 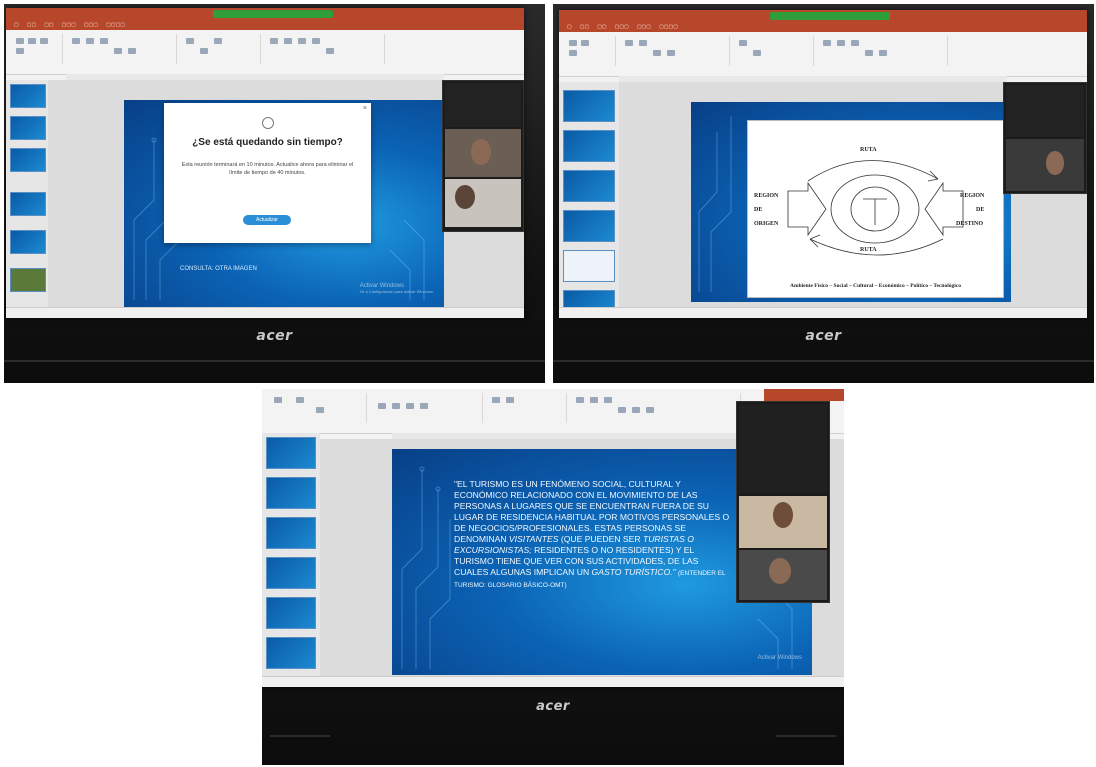 I want to click on label-destination-3: DESTINO, so click(x=970, y=224).